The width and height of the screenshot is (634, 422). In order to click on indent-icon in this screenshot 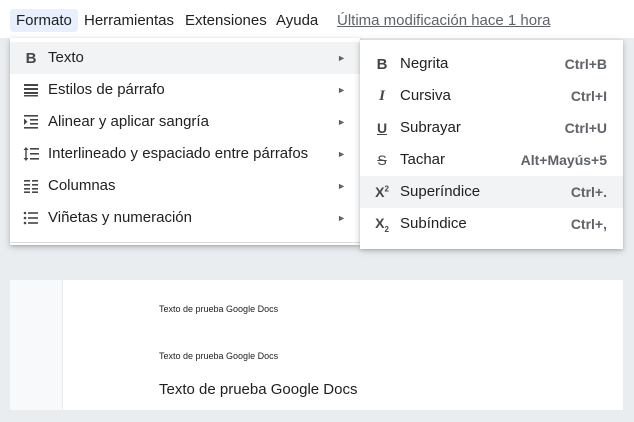, I will do `click(31, 122)`.